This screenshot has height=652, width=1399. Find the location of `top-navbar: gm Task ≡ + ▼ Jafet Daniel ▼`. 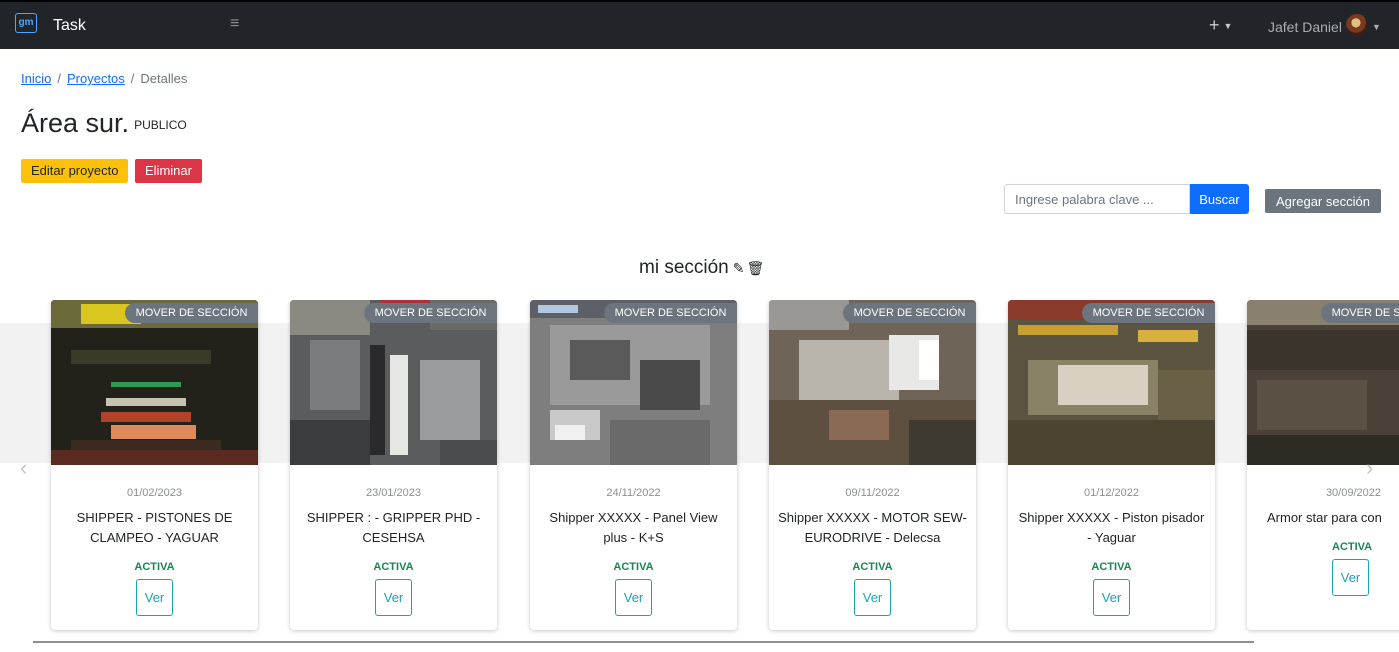

top-navbar: gm Task ≡ + ▼ Jafet Daniel ▼ is located at coordinates (699, 24).